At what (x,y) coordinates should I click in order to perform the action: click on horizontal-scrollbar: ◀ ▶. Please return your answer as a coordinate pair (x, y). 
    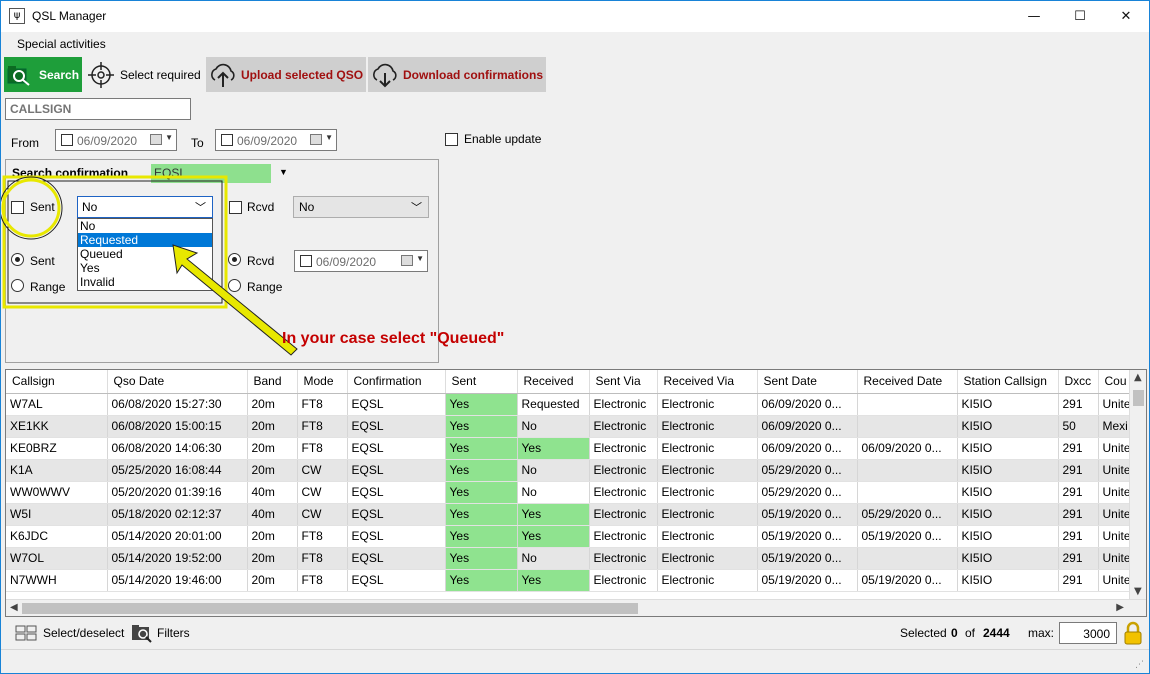
    Looking at the image, I should click on (576, 607).